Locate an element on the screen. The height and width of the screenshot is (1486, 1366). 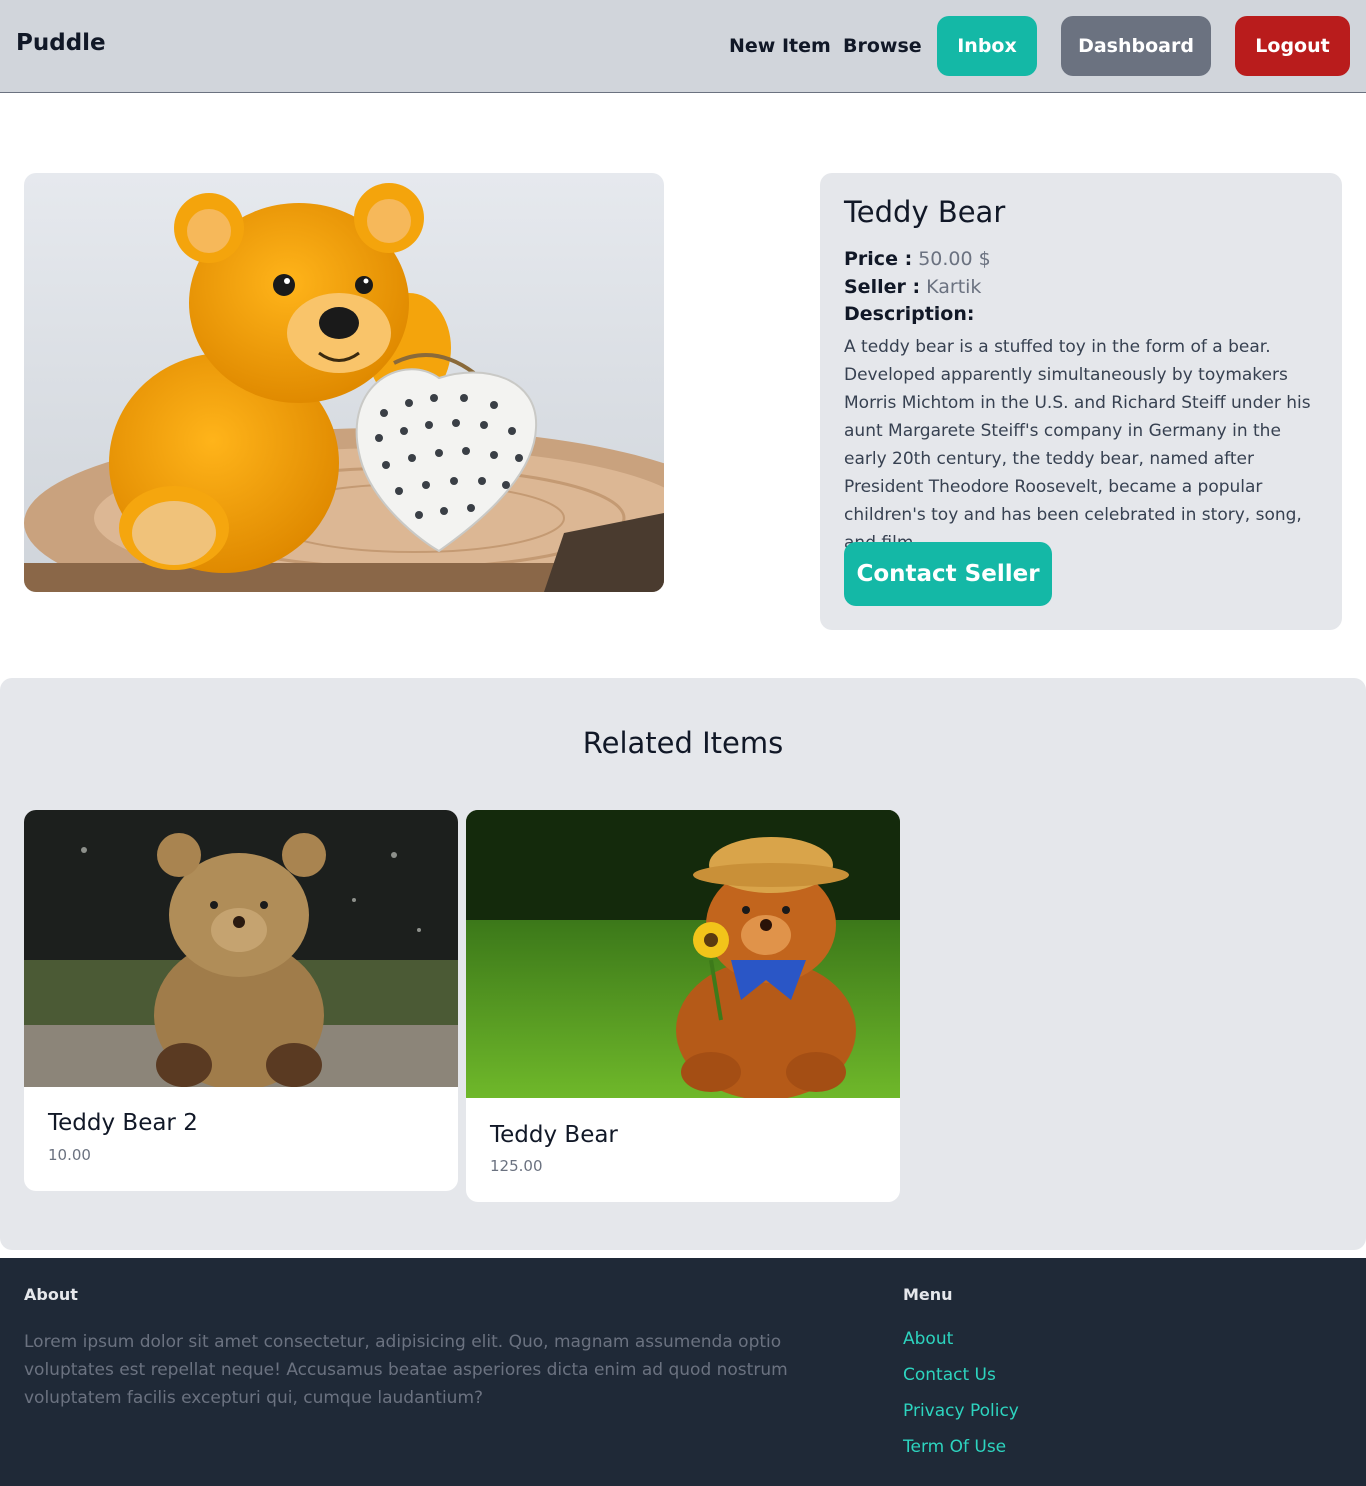
brand-logo: Puddle is located at coordinates (61, 43).